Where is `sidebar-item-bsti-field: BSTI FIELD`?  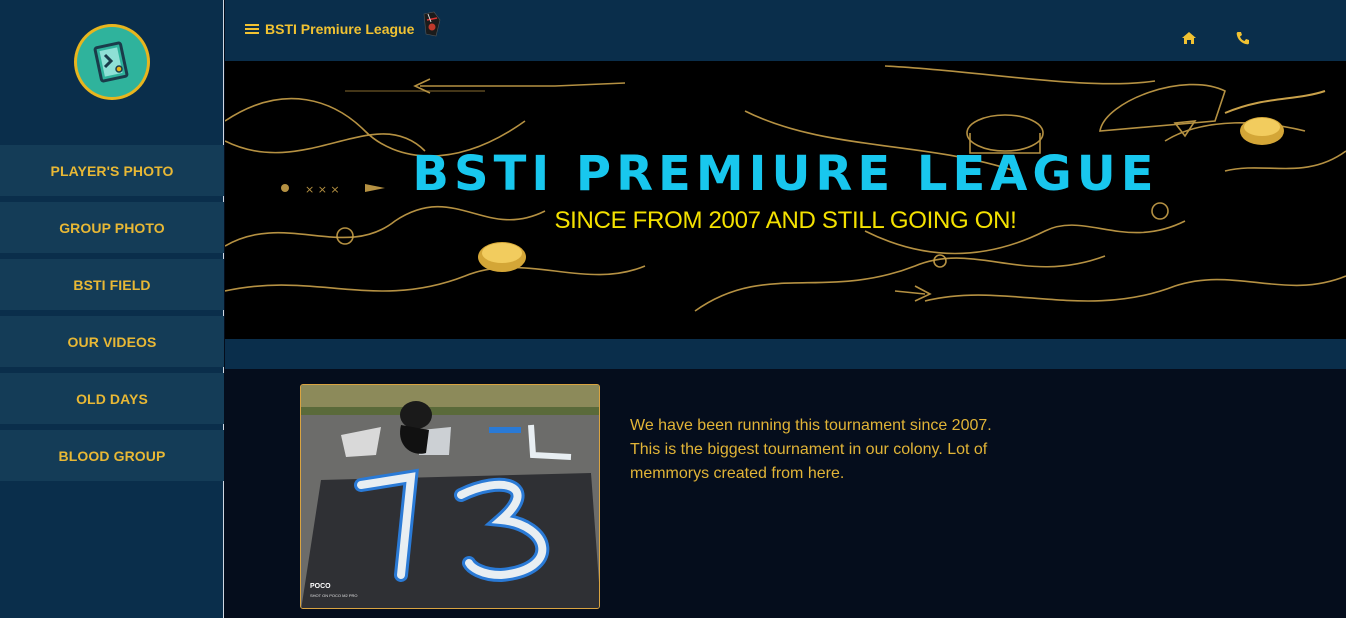 sidebar-item-bsti-field: BSTI FIELD is located at coordinates (112, 284).